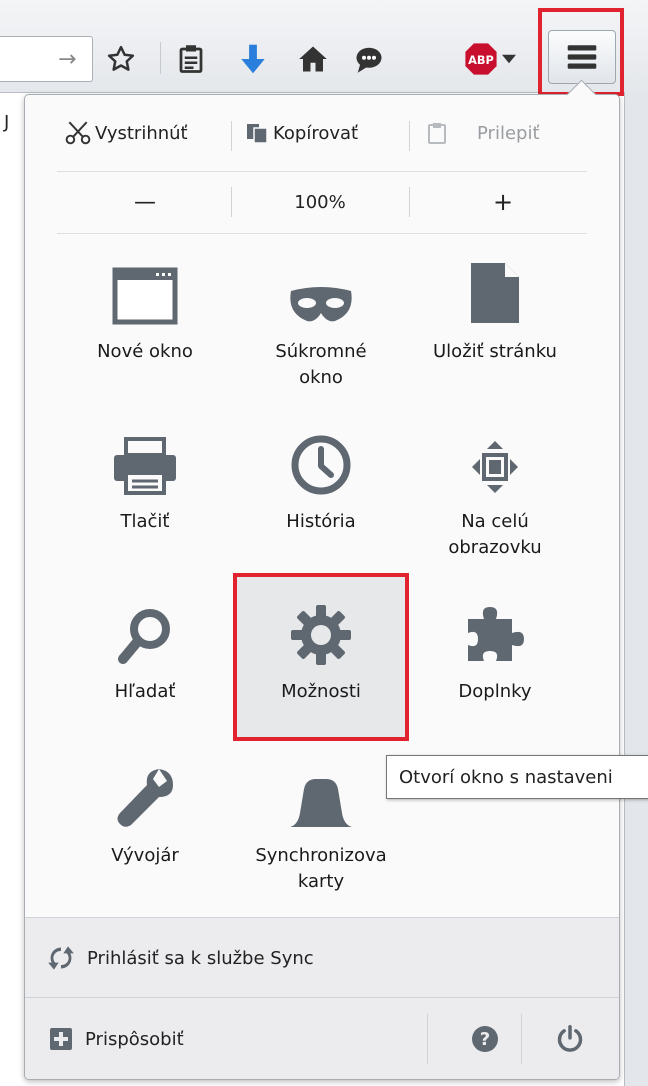 This screenshot has width=648, height=1086. I want to click on search-icon, so click(145, 625).